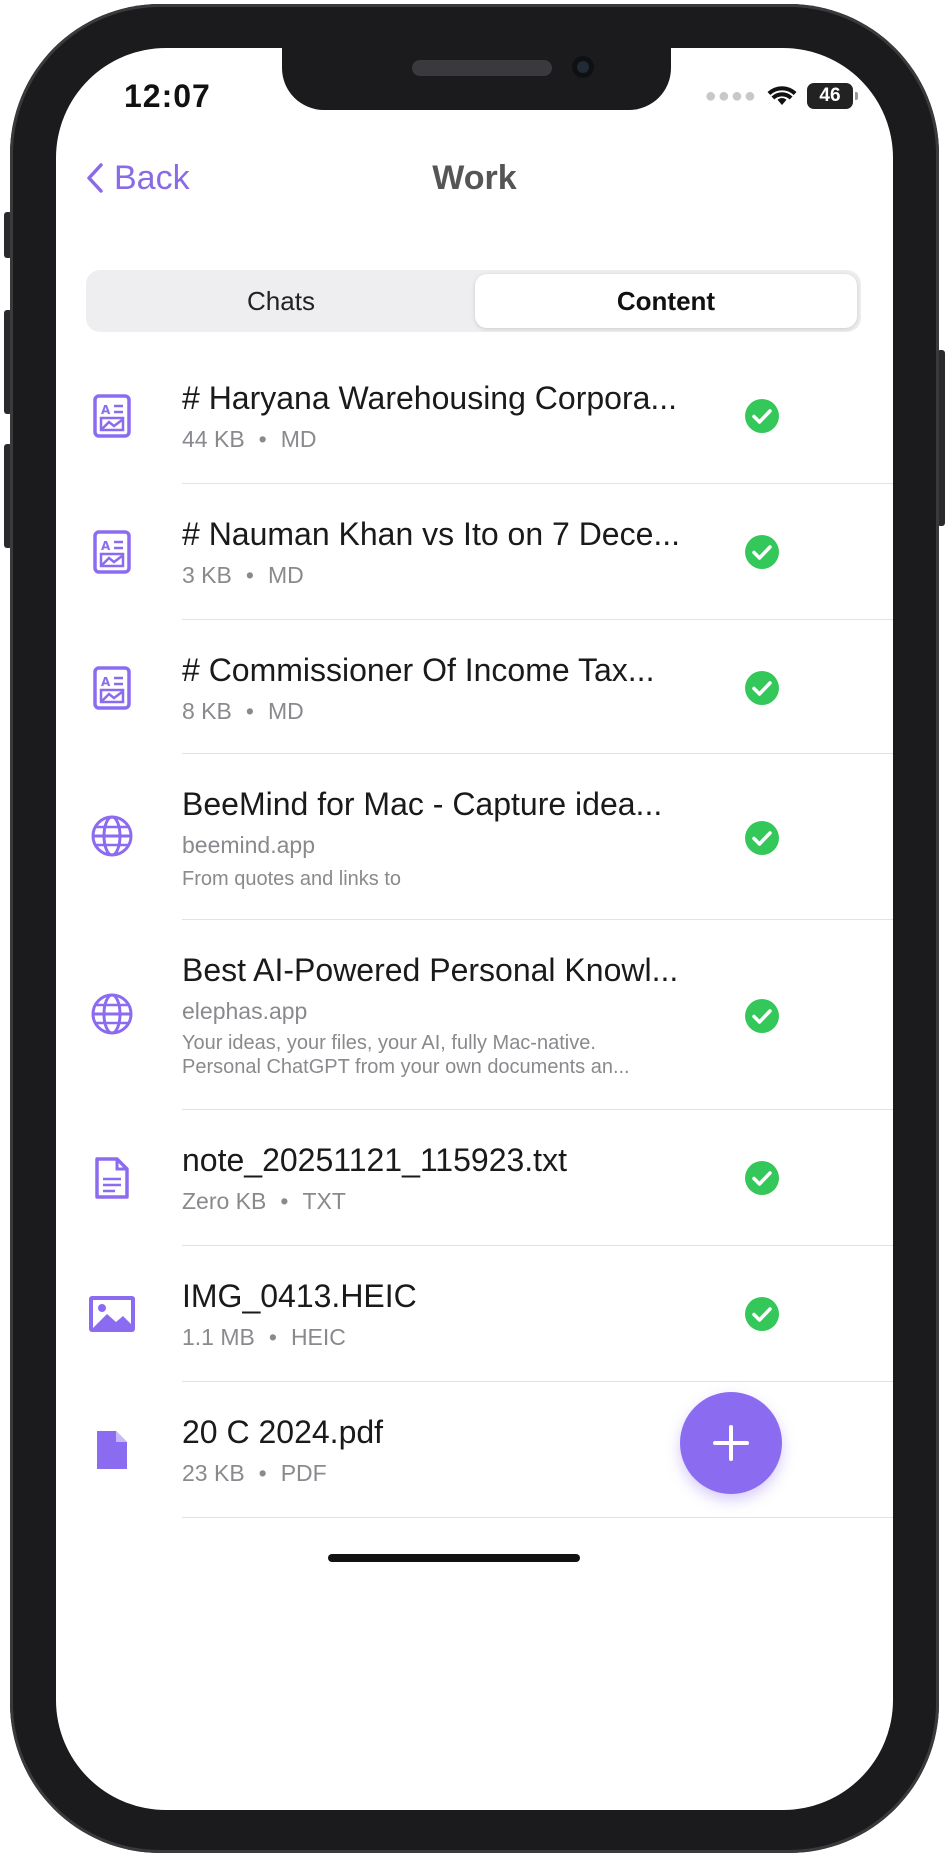 This screenshot has height=1857, width=949. I want to click on item-meta: 44 KB • MD, so click(249, 439).